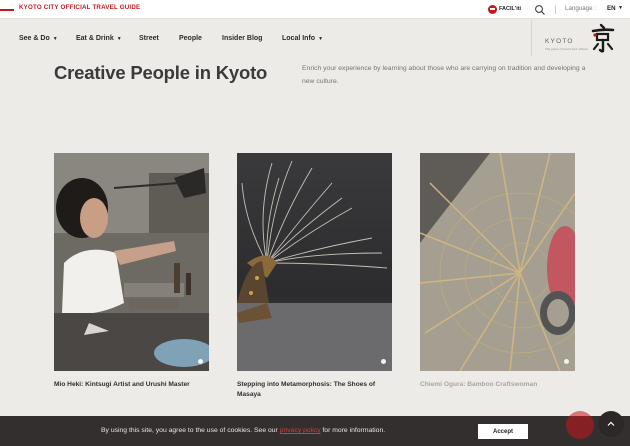  Describe the element at coordinates (540, 9) in the screenshot. I see `search-icon` at that location.